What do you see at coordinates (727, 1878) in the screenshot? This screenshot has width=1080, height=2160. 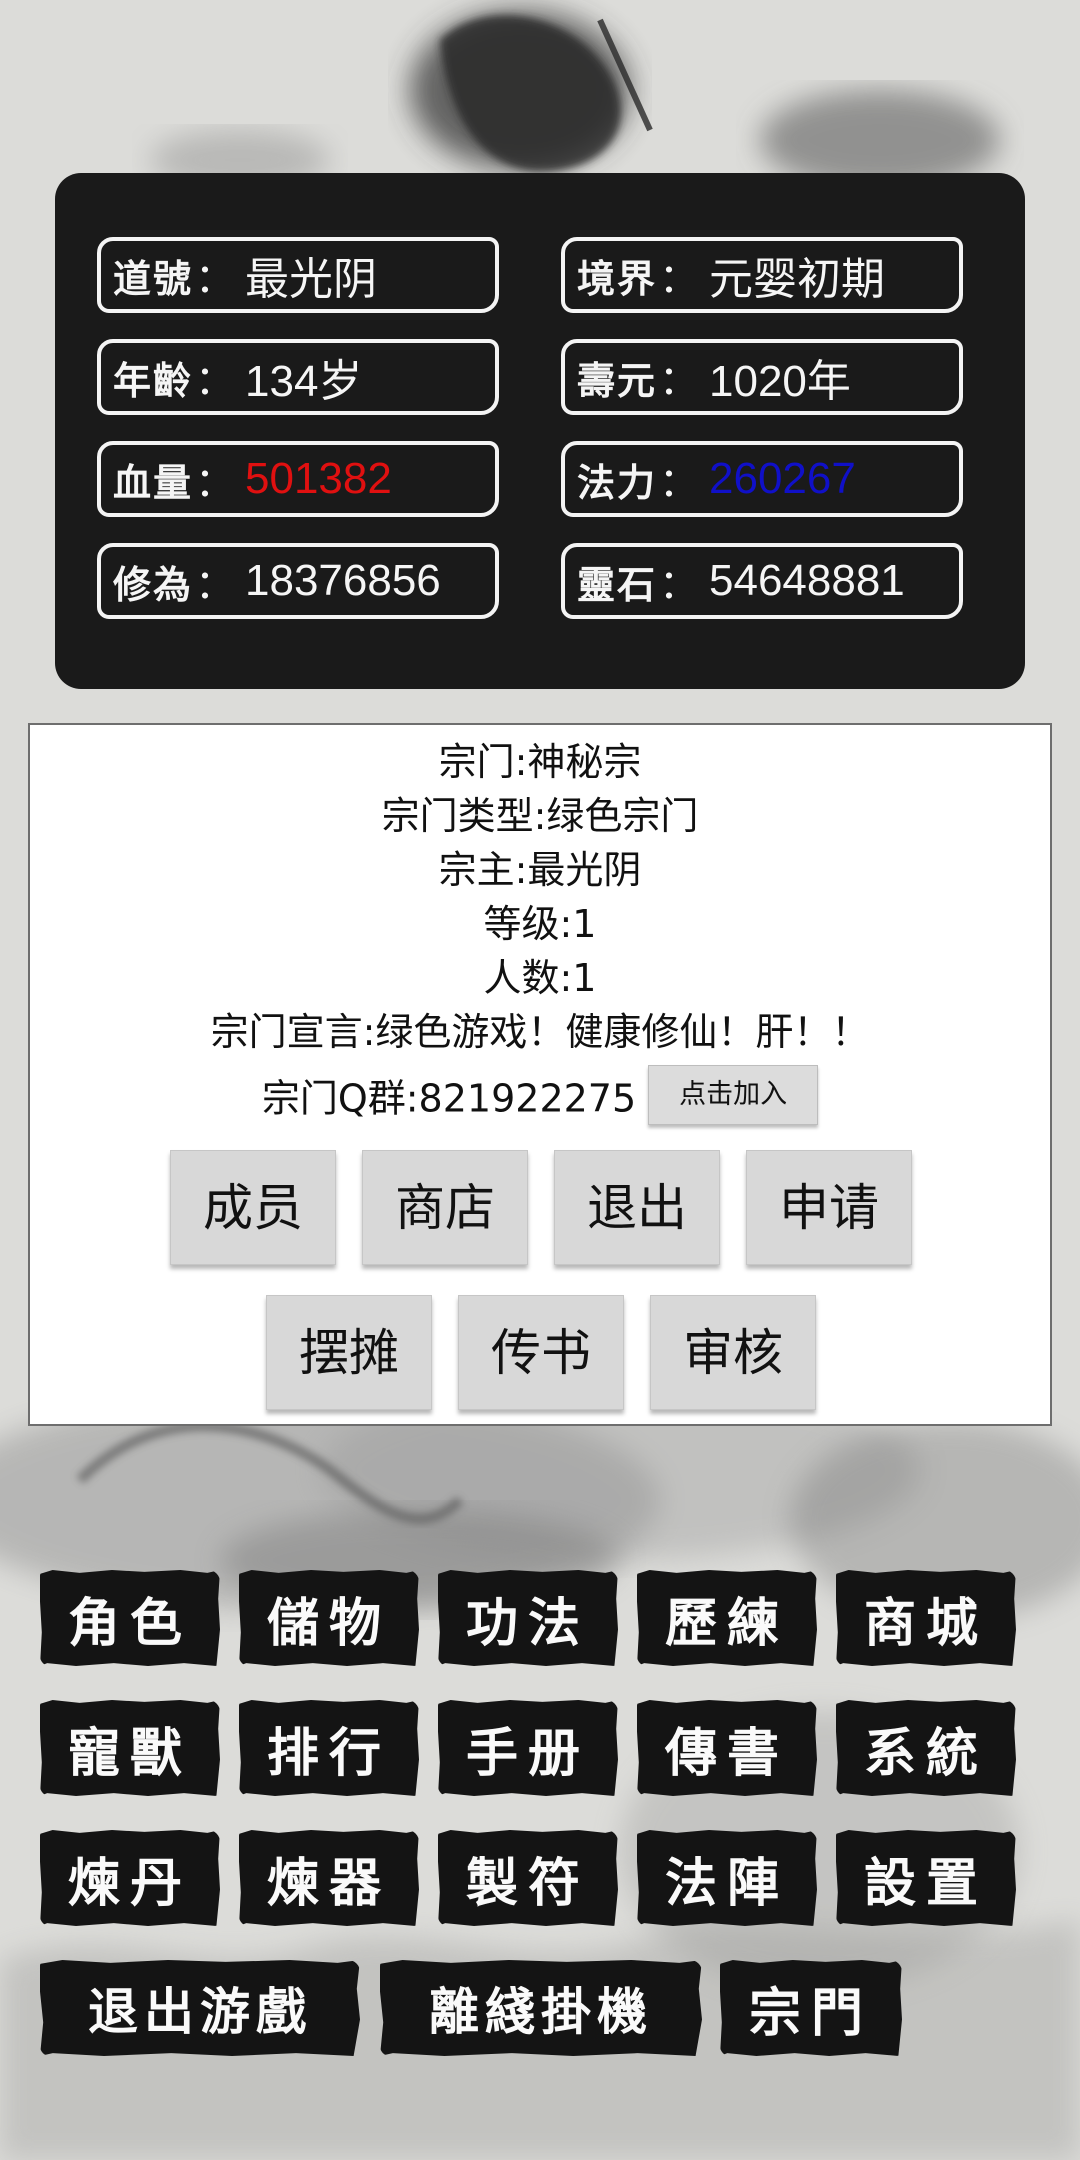 I see `menu-formation-button: 法陣` at bounding box center [727, 1878].